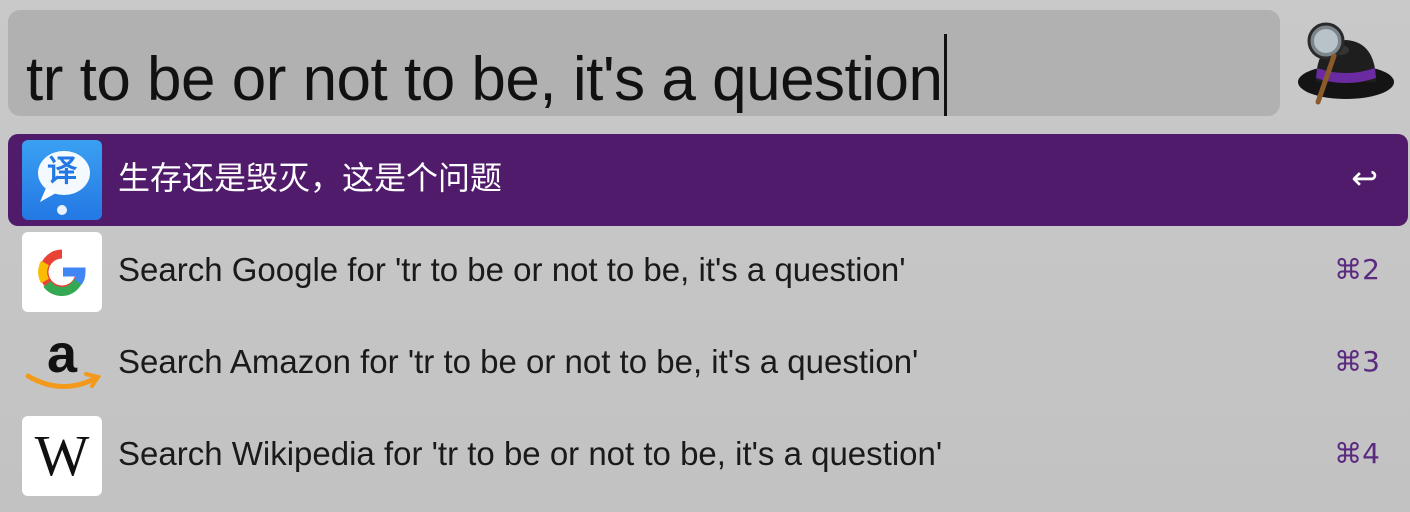 The width and height of the screenshot is (1410, 512). I want to click on search-query-text: tr to be or not to be, it's a question, so click(486, 75).